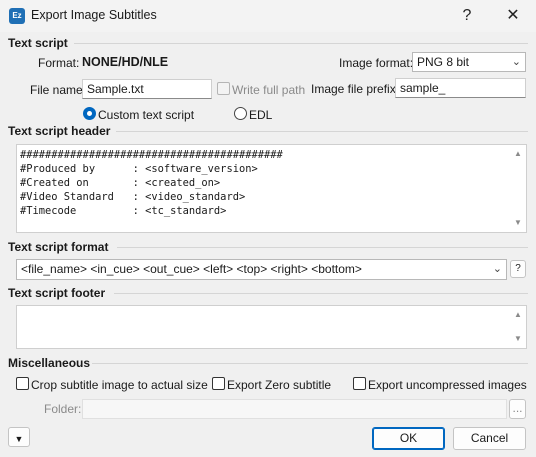 The image size is (536, 457). What do you see at coordinates (355, 89) in the screenshot?
I see `image-prefix-label: Image file prefix:` at bounding box center [355, 89].